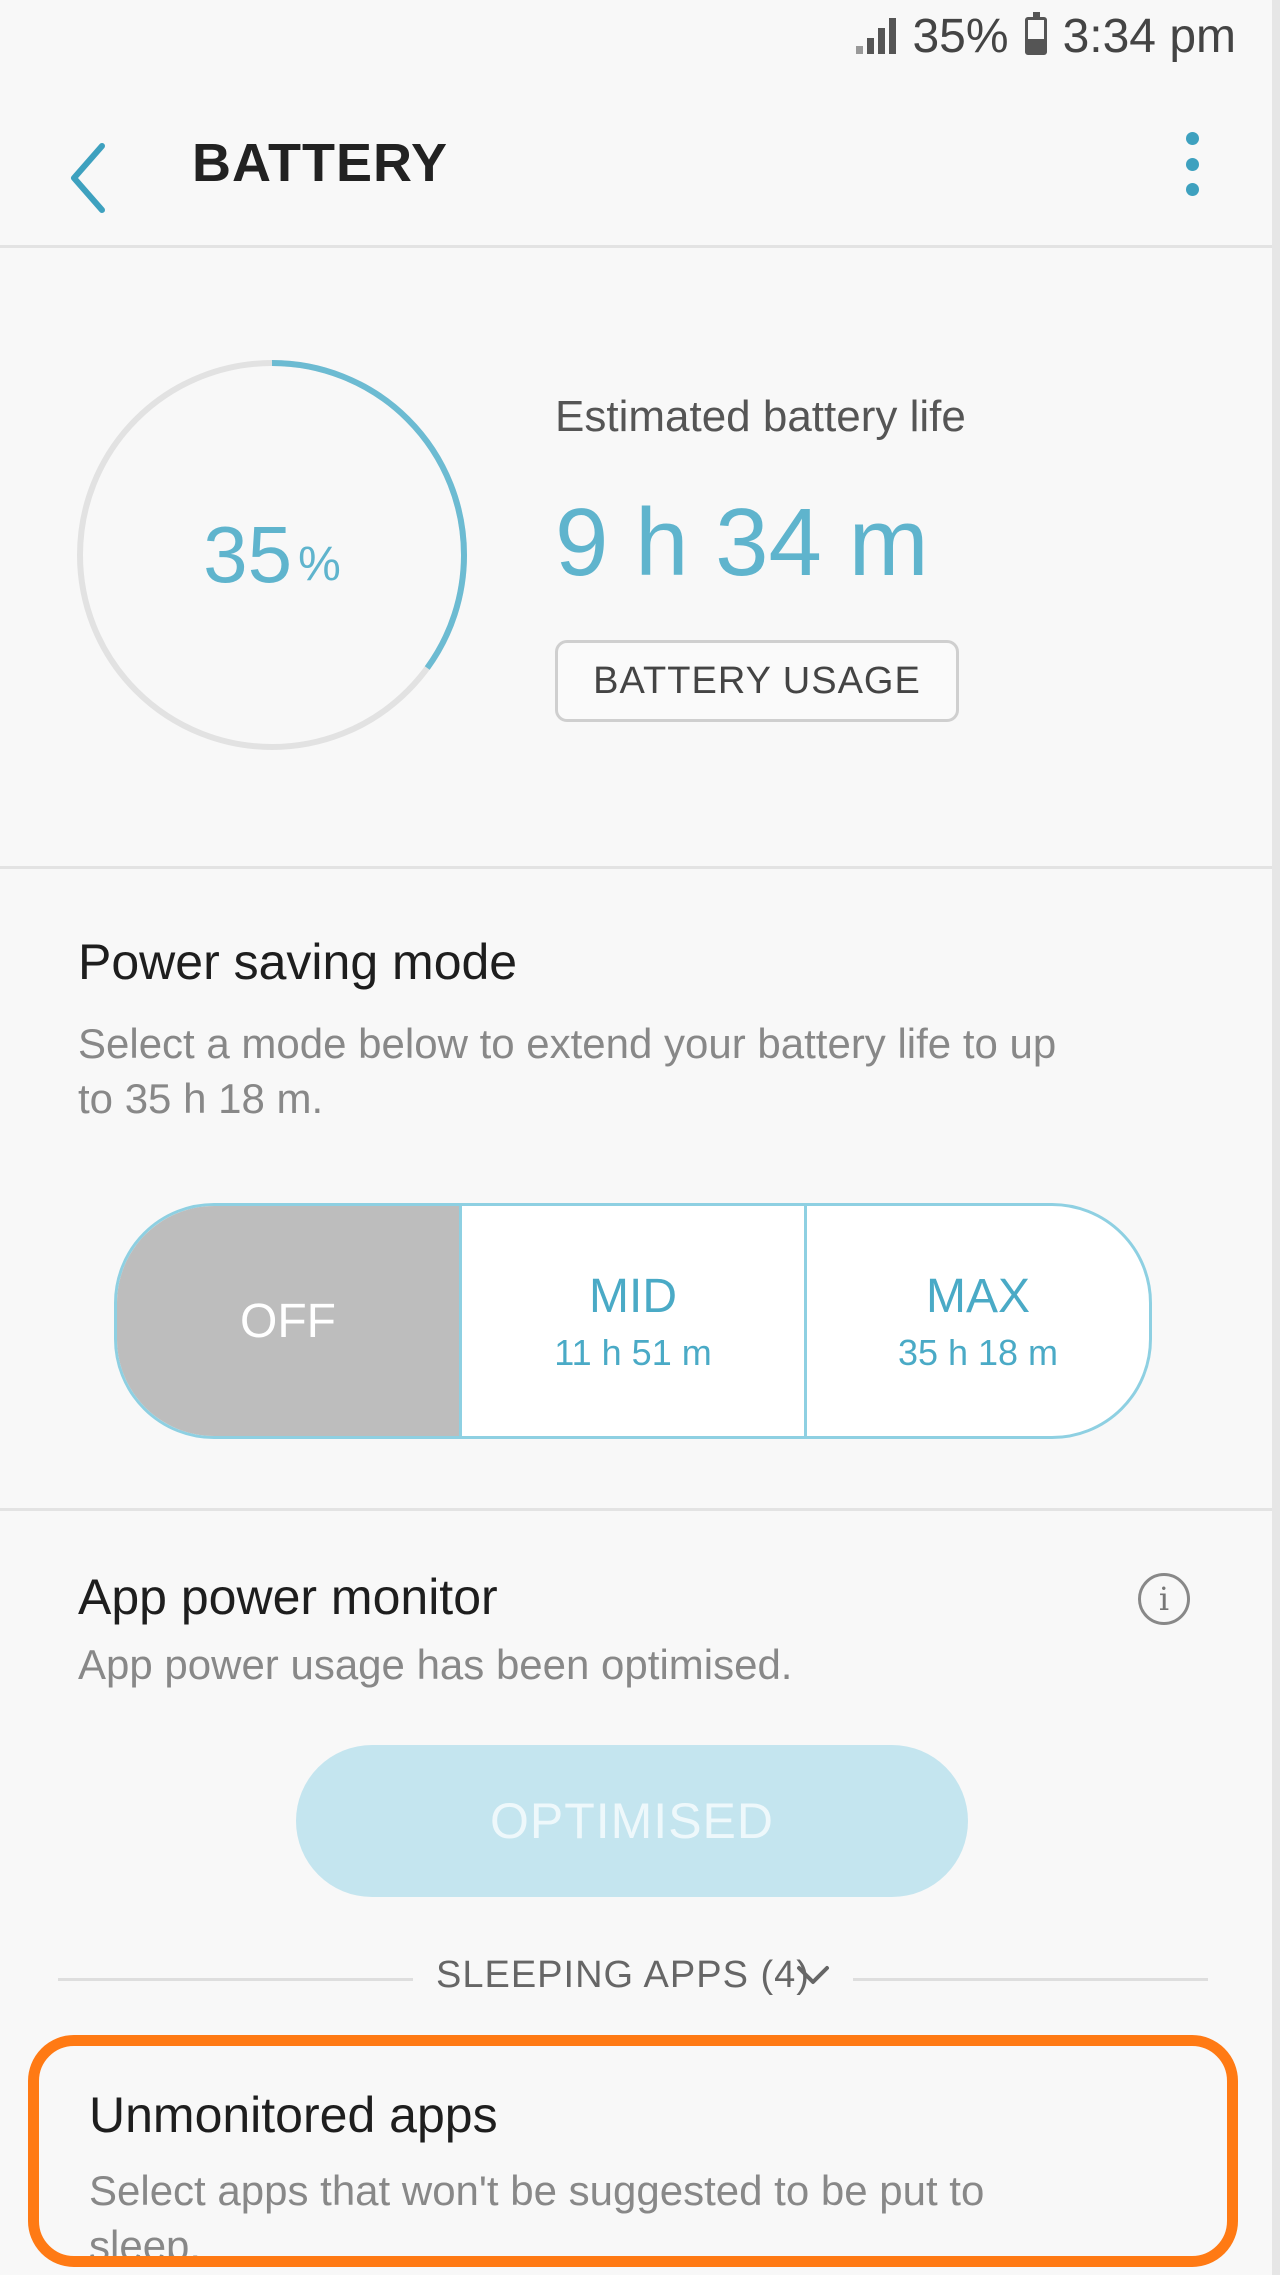  What do you see at coordinates (757, 681) in the screenshot?
I see `battery-usage-button: BATTERY USAGE` at bounding box center [757, 681].